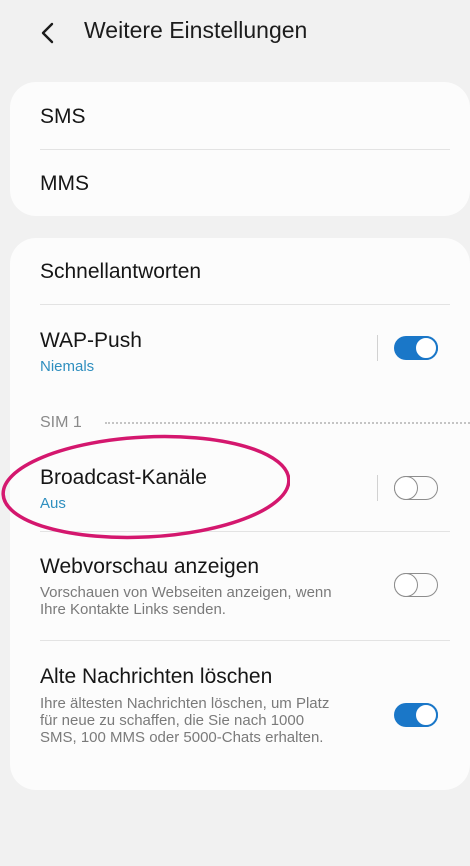 Image resolution: width=470 pixels, height=866 pixels. I want to click on sms-label: SMS, so click(63, 116).